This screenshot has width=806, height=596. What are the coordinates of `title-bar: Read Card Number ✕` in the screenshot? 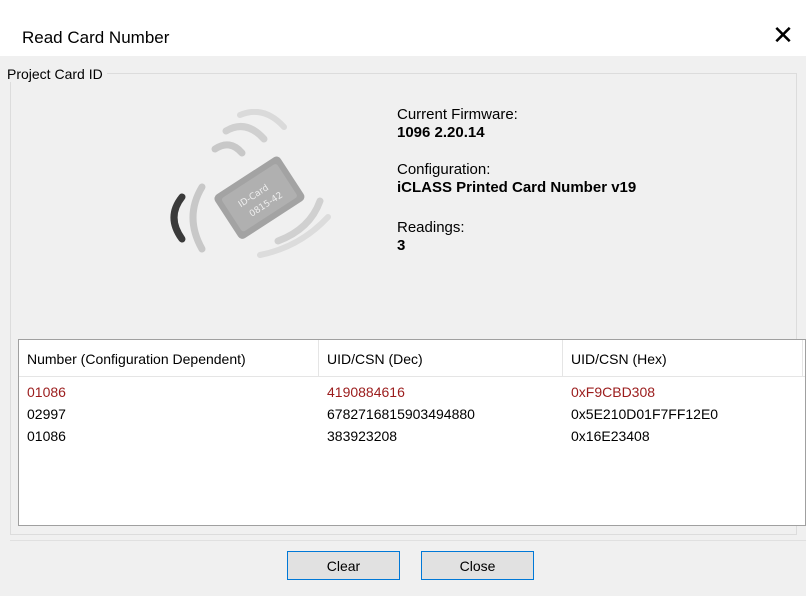 It's located at (403, 28).